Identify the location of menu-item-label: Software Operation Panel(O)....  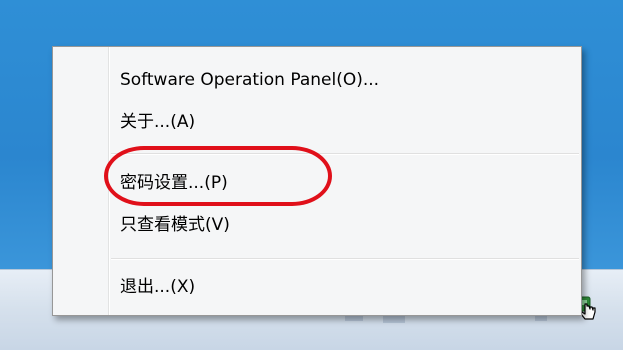
(250, 80).